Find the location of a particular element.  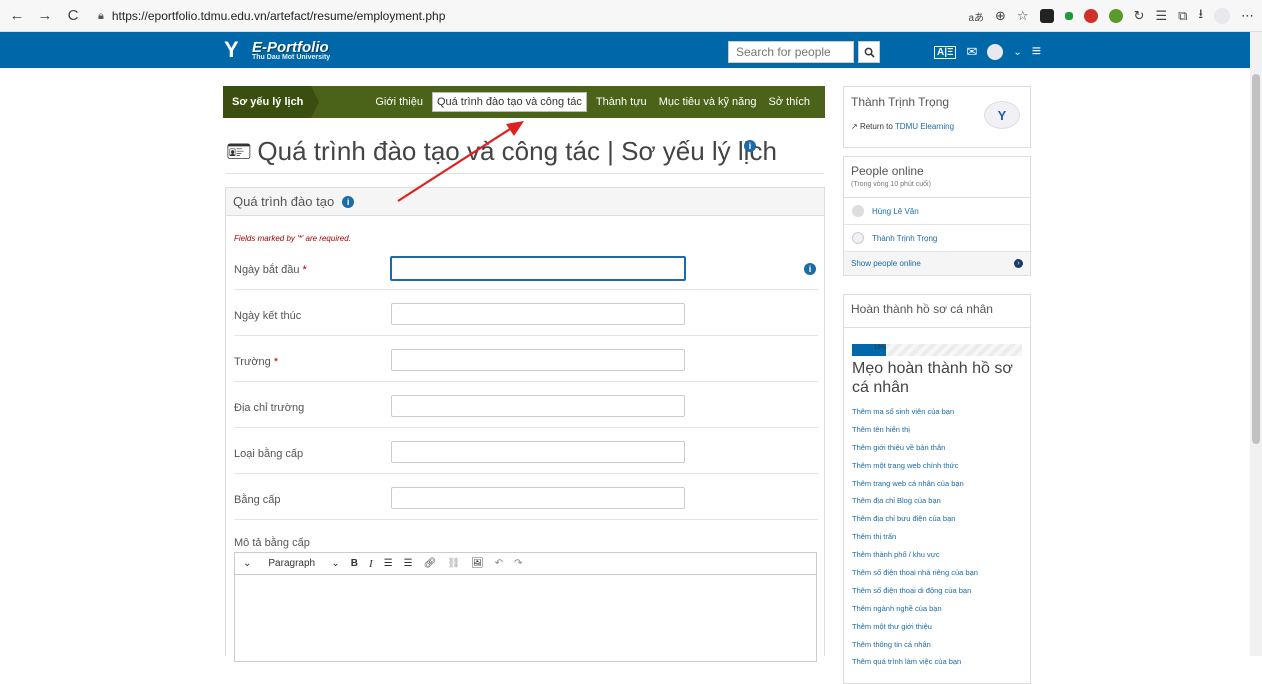

arrow-right-icon: › is located at coordinates (1018, 263).